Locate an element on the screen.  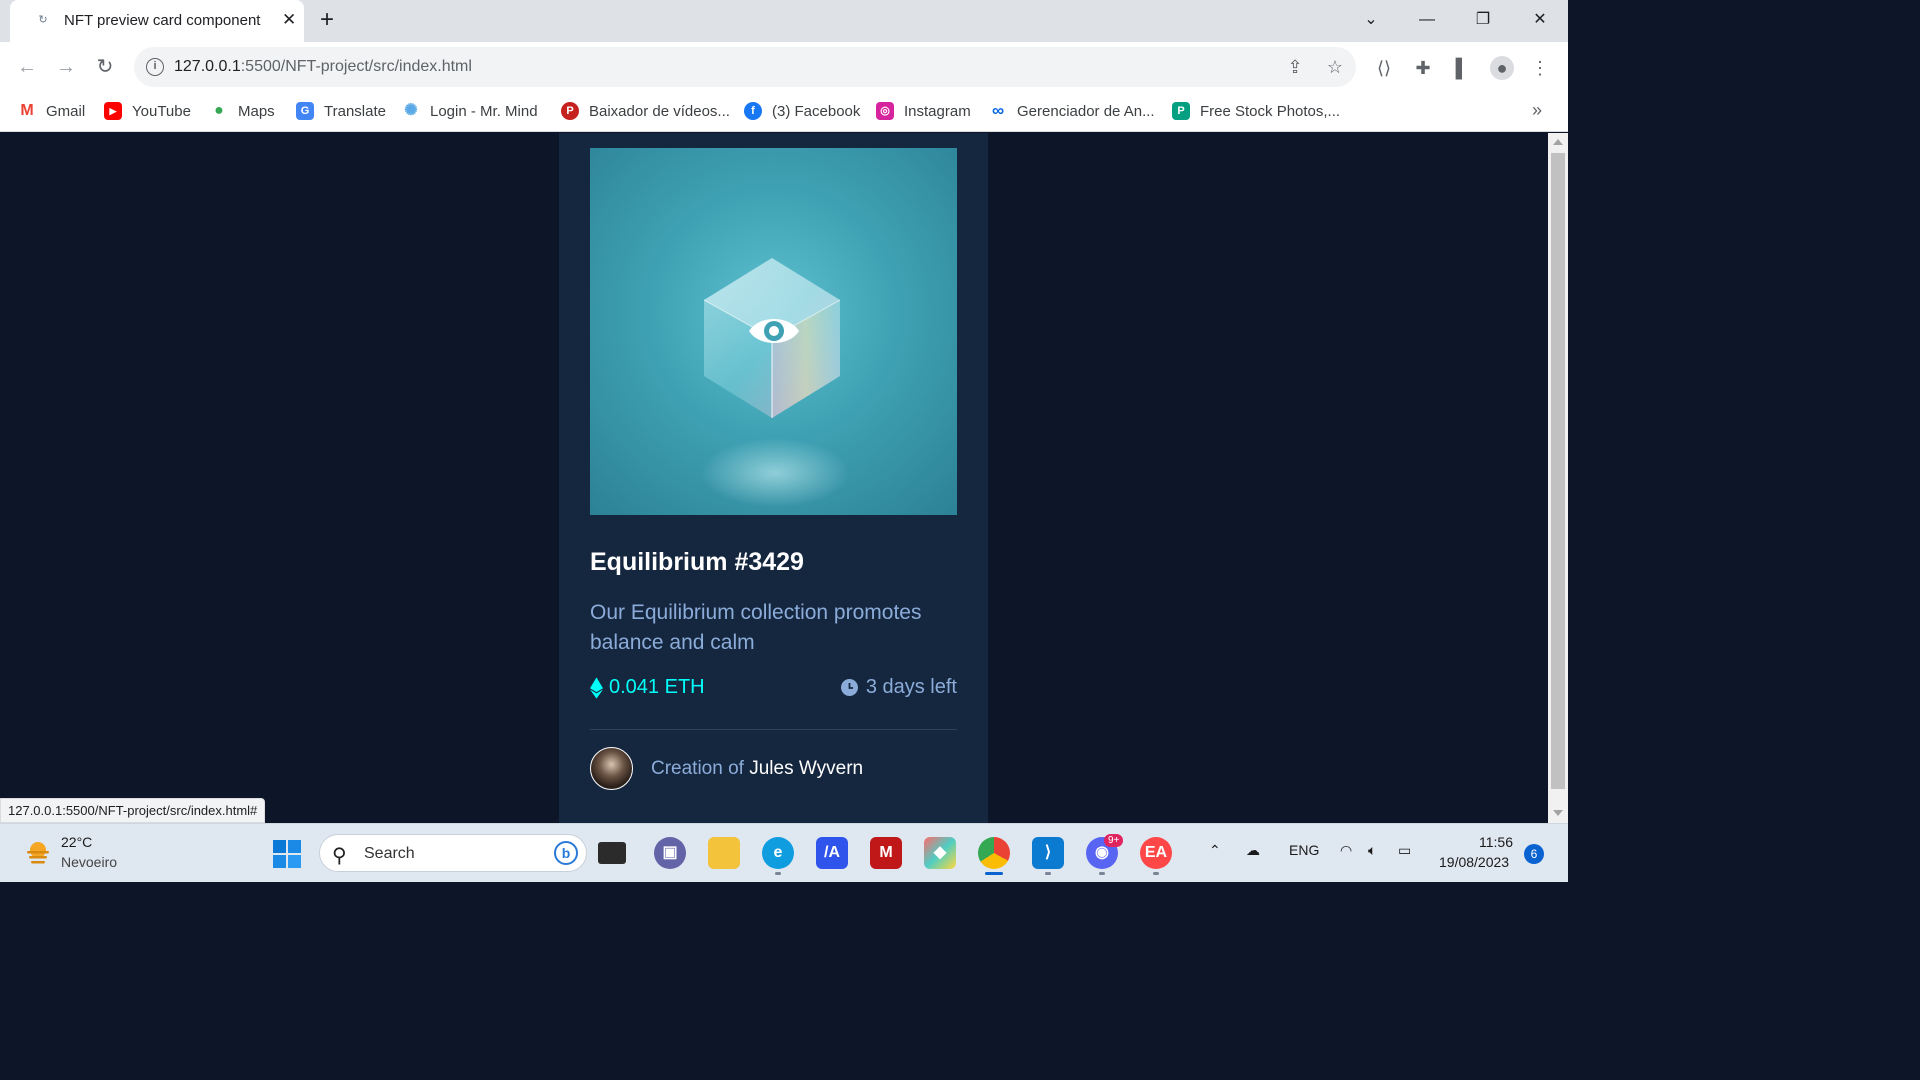
vscode-icon: ⟩ is located at coordinates (1048, 853).